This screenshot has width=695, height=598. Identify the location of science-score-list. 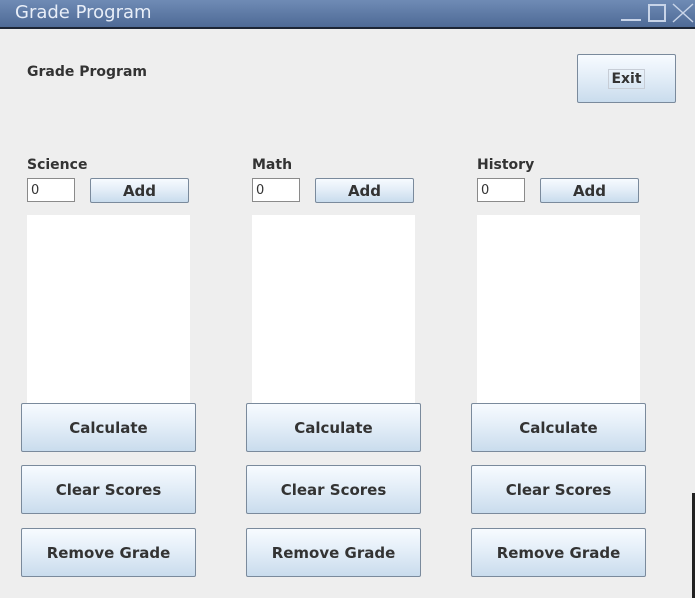
(108, 309).